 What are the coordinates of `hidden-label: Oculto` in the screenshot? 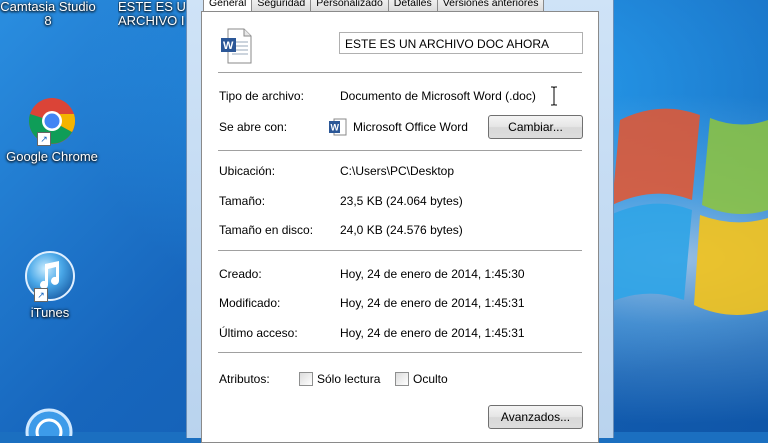 It's located at (430, 379).